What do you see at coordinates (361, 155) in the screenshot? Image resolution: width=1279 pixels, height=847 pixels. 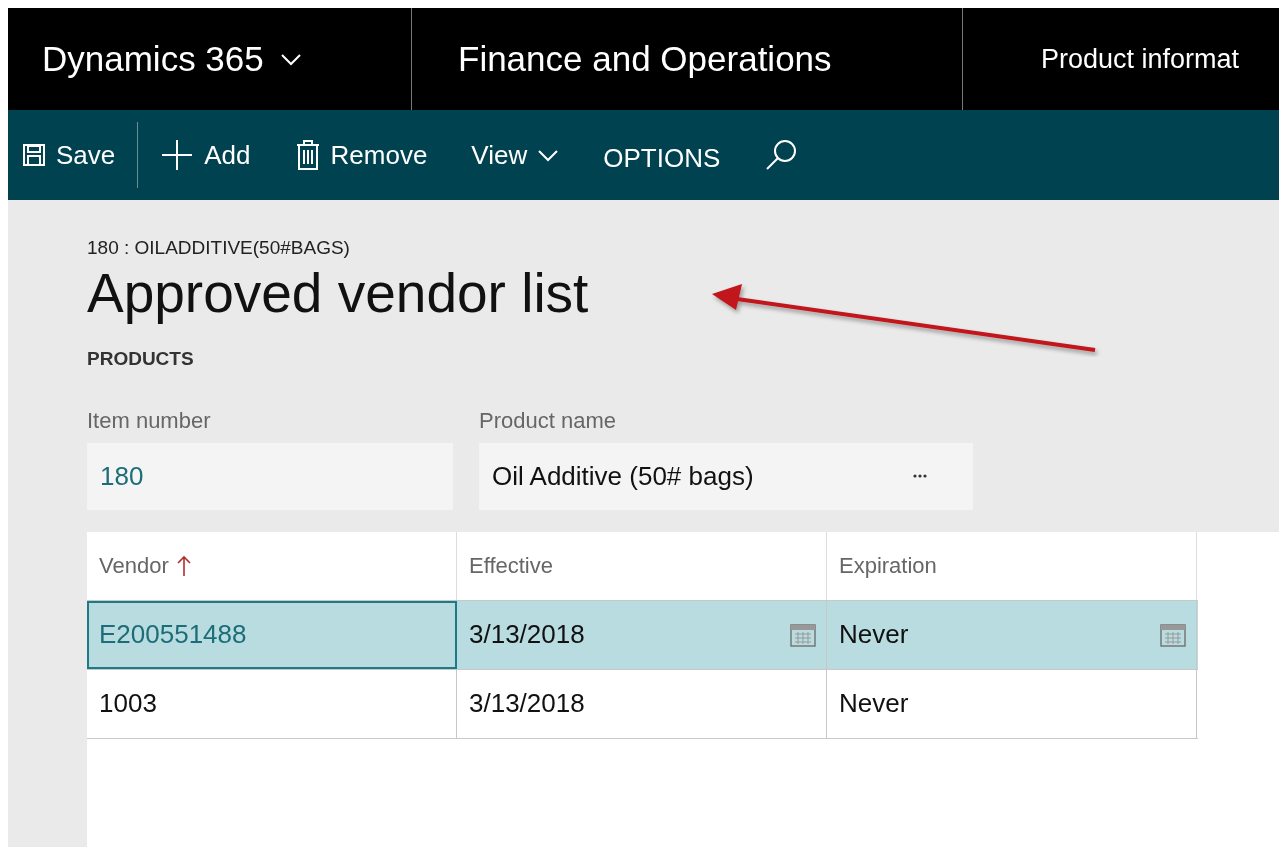 I see `remove-button: Remove` at bounding box center [361, 155].